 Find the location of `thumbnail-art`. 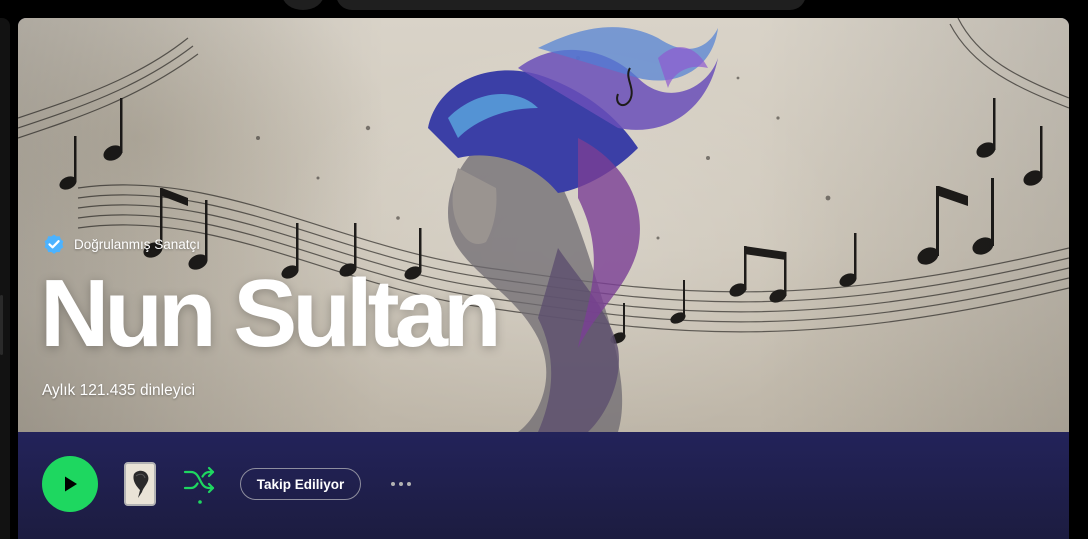

thumbnail-art is located at coordinates (140, 484).